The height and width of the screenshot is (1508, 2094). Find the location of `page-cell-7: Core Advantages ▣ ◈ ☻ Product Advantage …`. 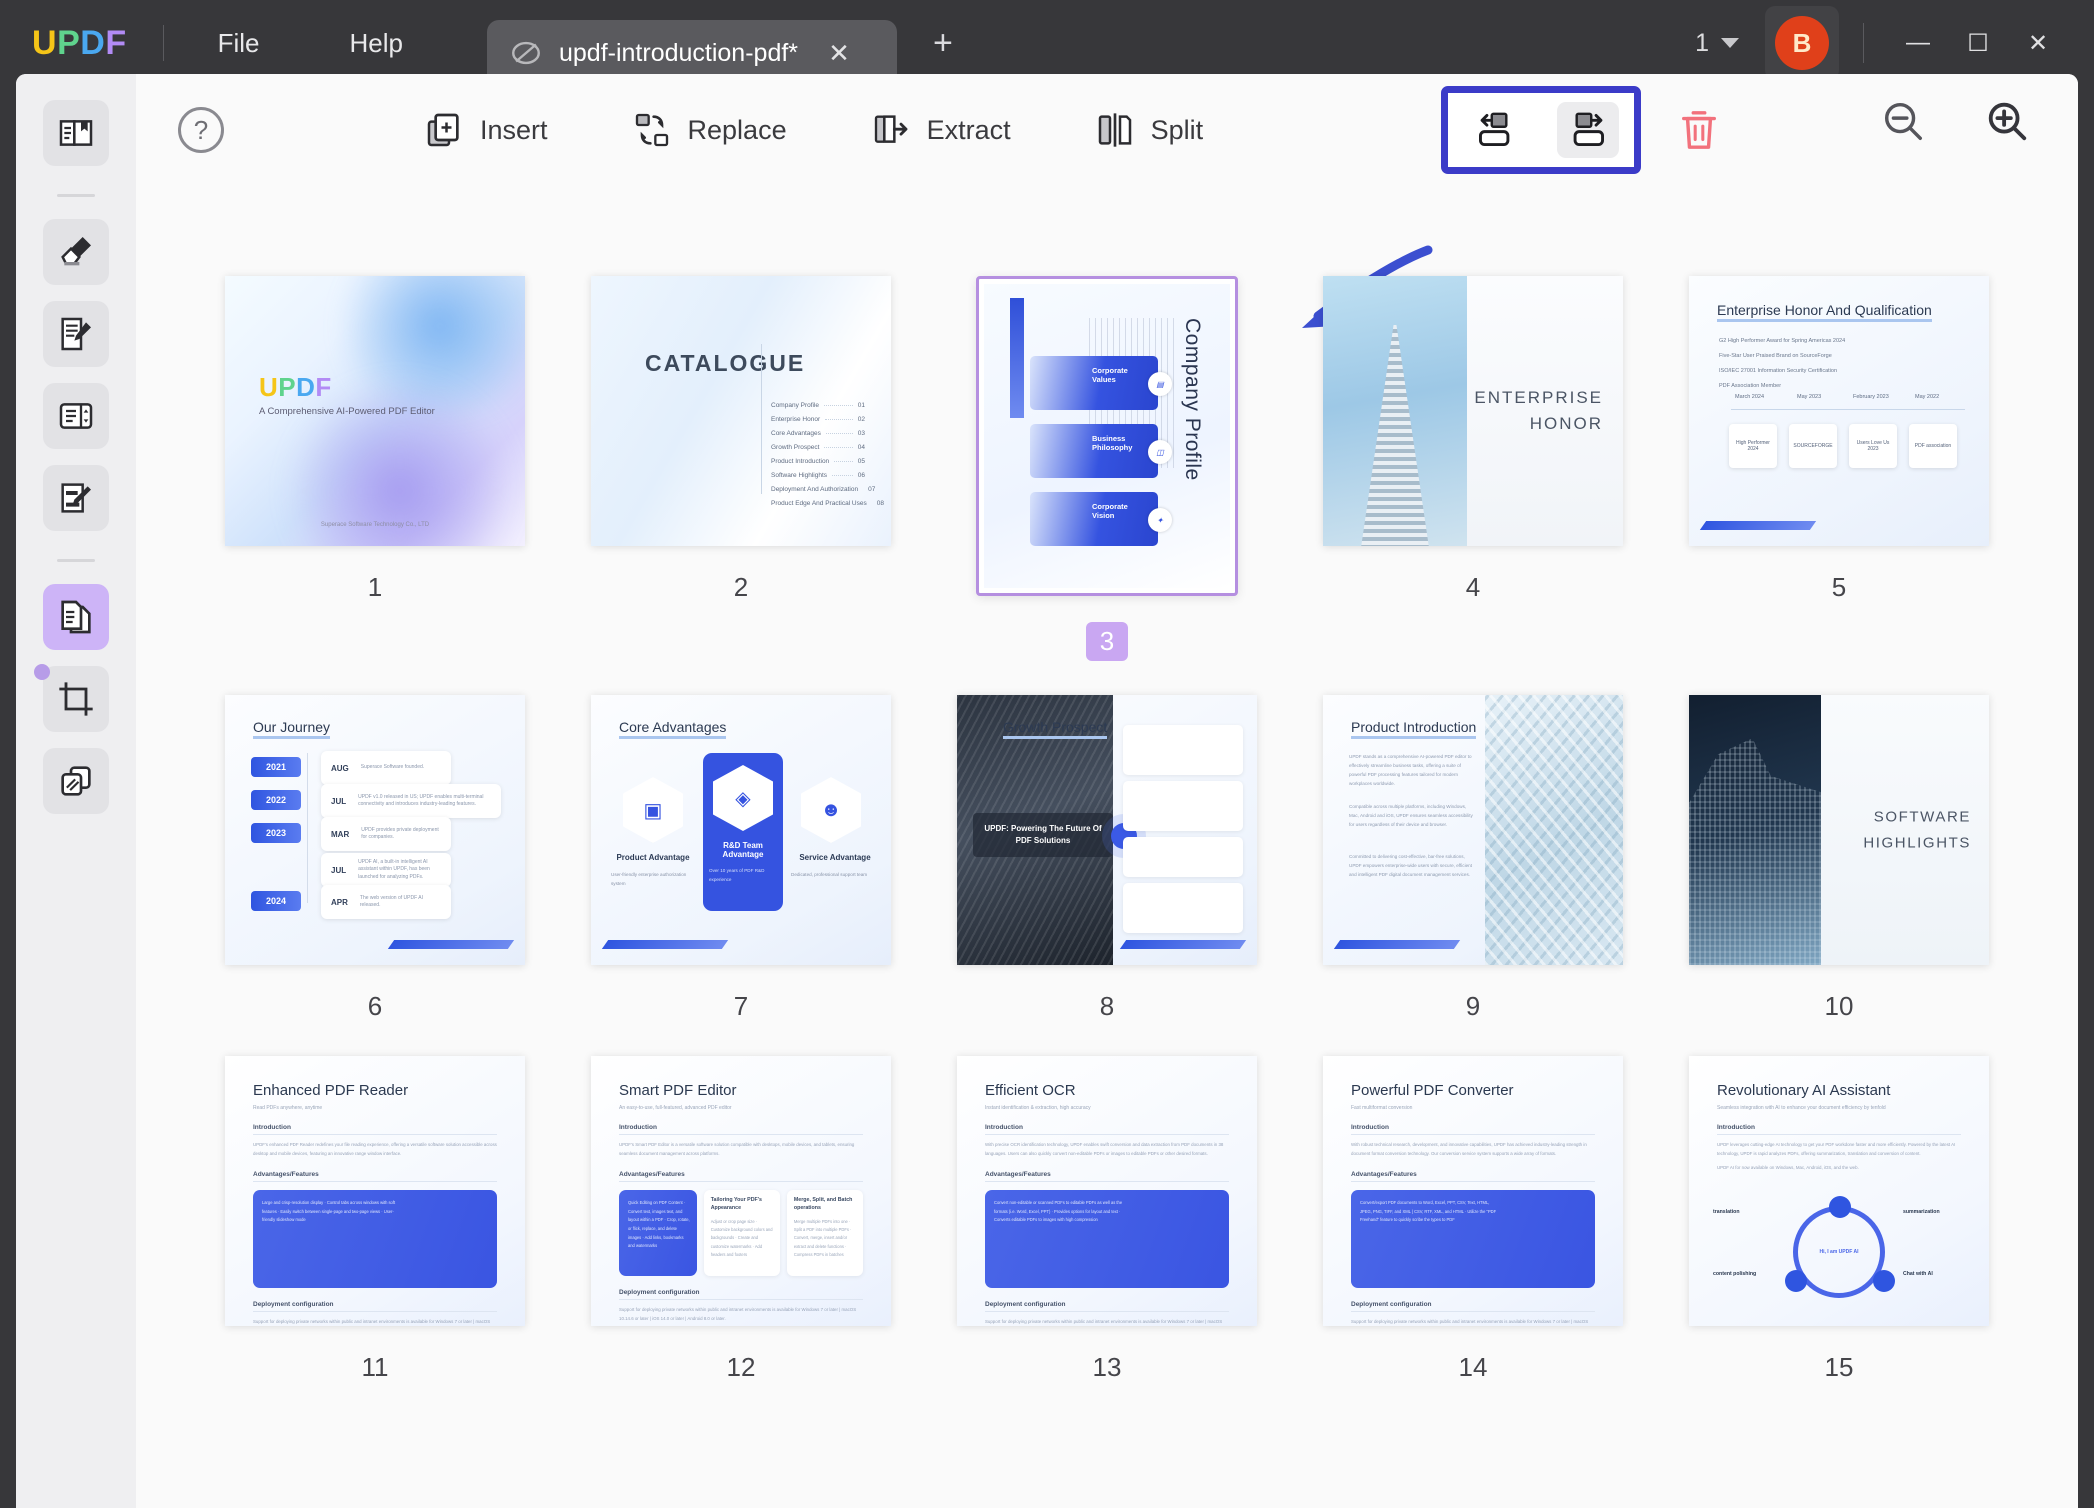

page-cell-7: Core Advantages ▣ ◈ ☻ Product Advantage … is located at coordinates (741, 858).